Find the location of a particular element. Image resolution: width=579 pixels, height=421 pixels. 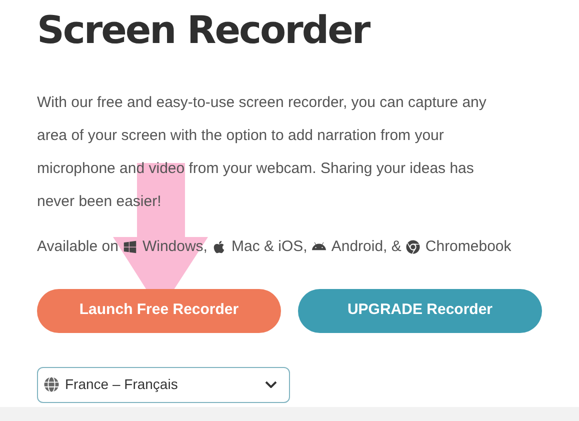

chrome-icon is located at coordinates (413, 247).